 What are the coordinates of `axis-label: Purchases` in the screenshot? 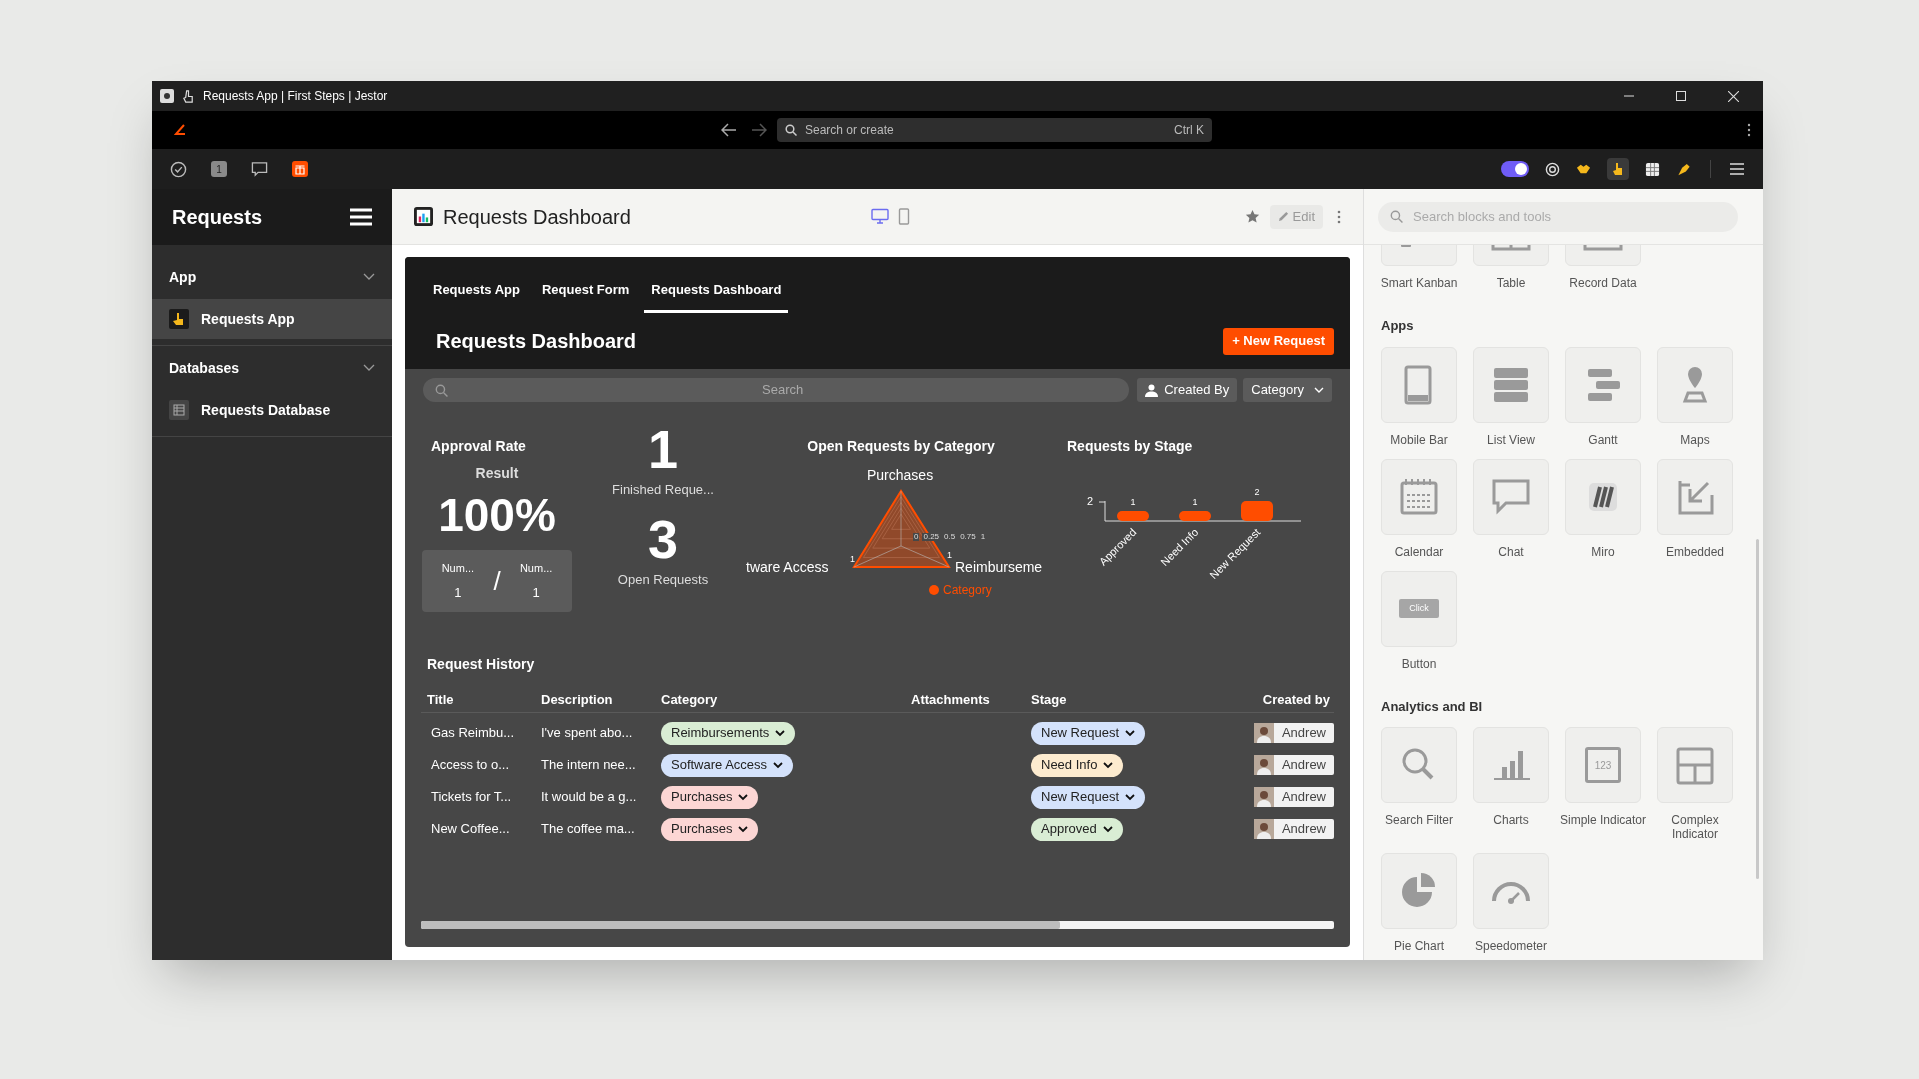 It's located at (900, 475).